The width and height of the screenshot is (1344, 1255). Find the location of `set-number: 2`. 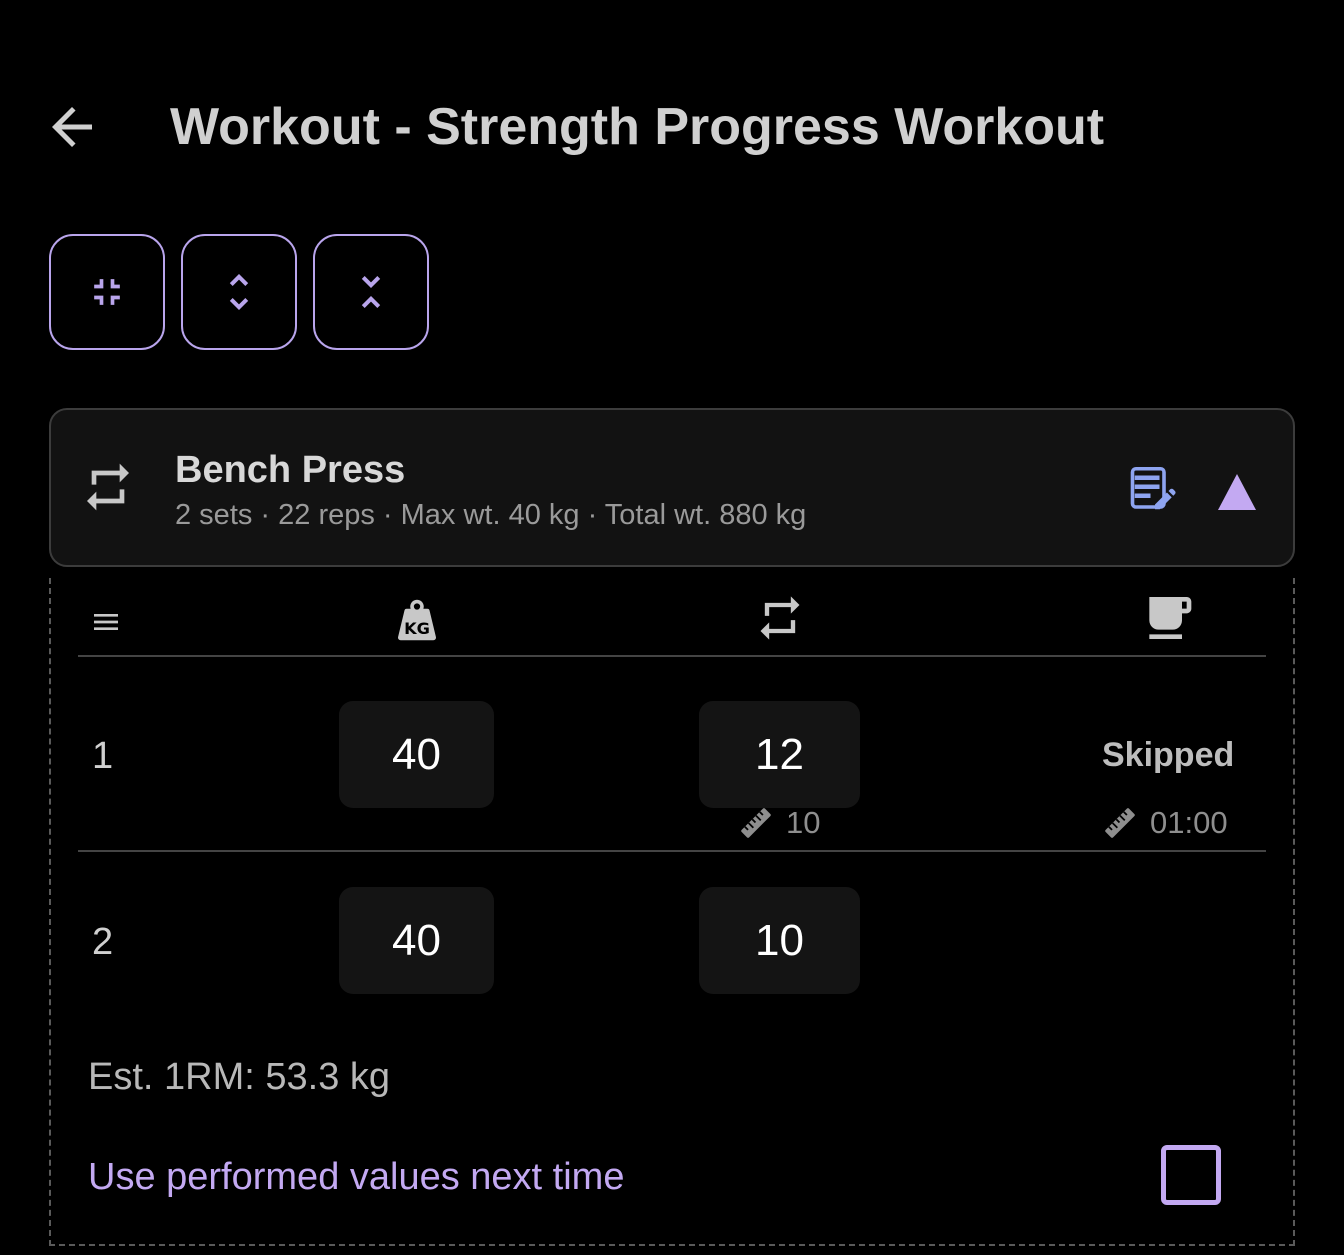

set-number: 2 is located at coordinates (103, 942).